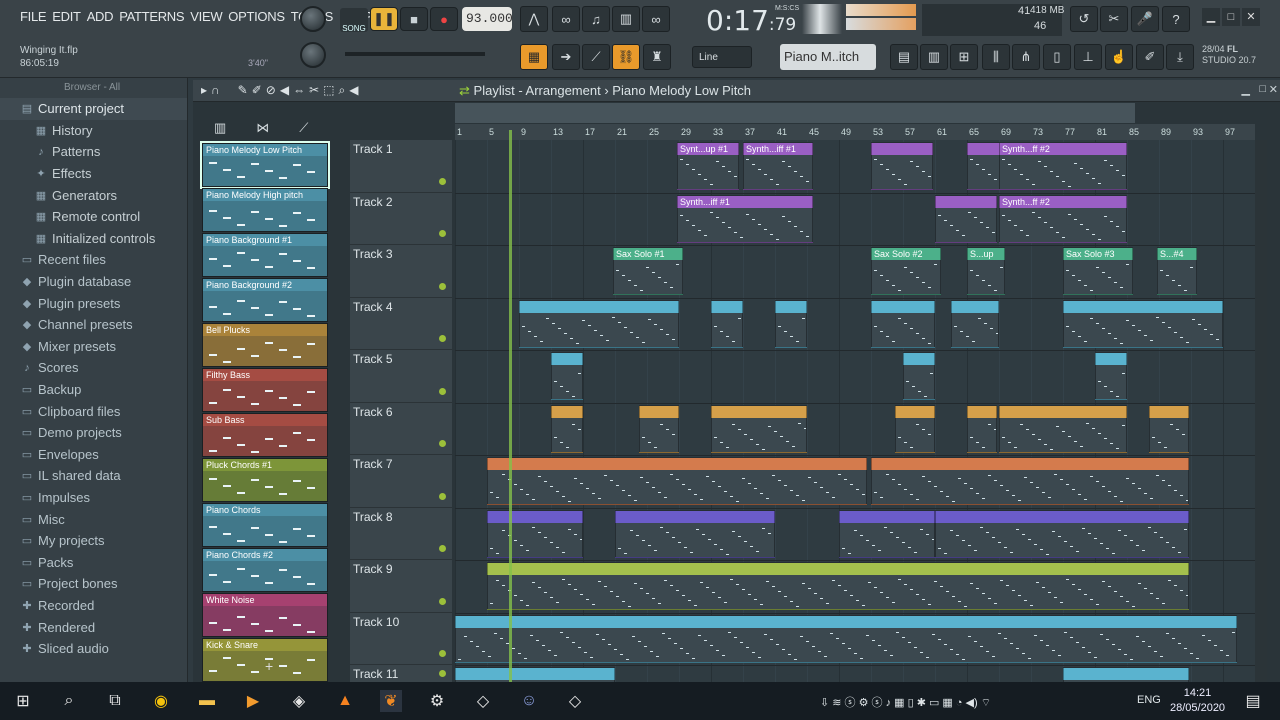 The width and height of the screenshot is (1280, 720). Describe the element at coordinates (100, 16) in the screenshot. I see `menu-add: ADD` at that location.